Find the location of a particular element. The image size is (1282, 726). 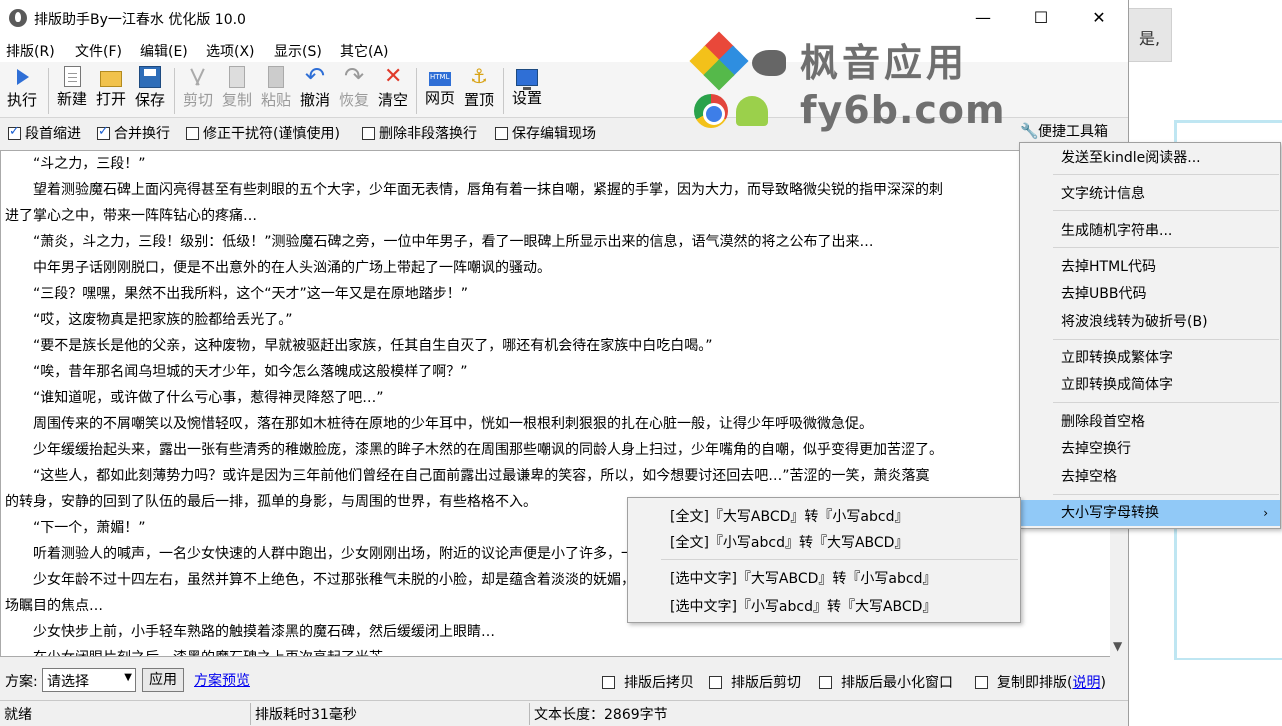

clear-icon is located at coordinates (393, 76).